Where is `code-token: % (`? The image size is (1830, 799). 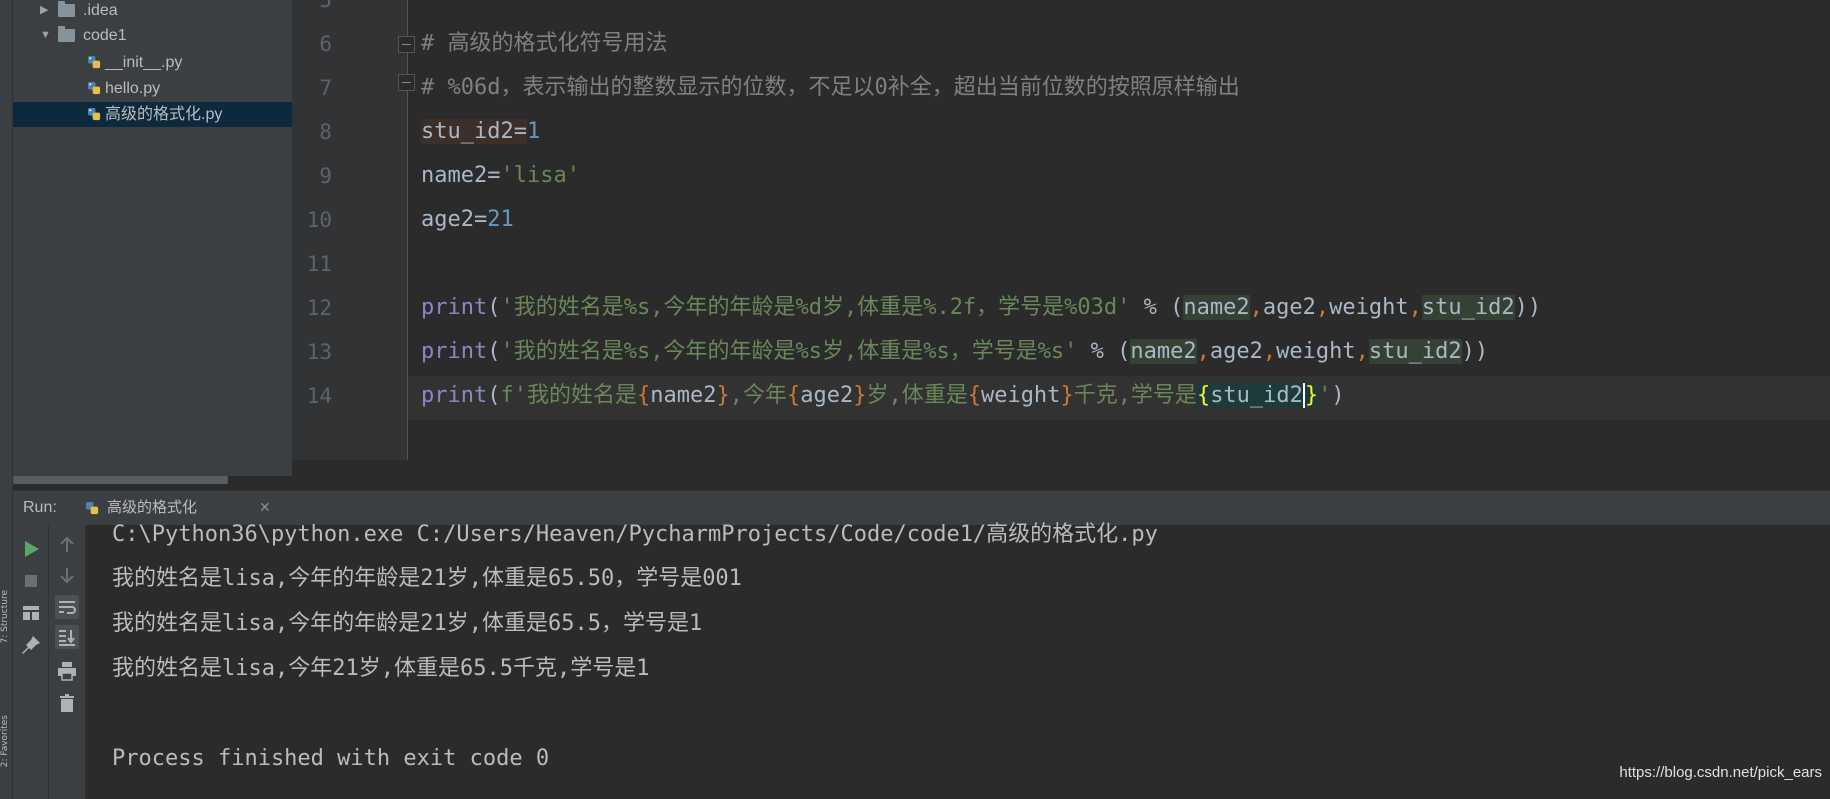
code-token: % ( is located at coordinates (1157, 307).